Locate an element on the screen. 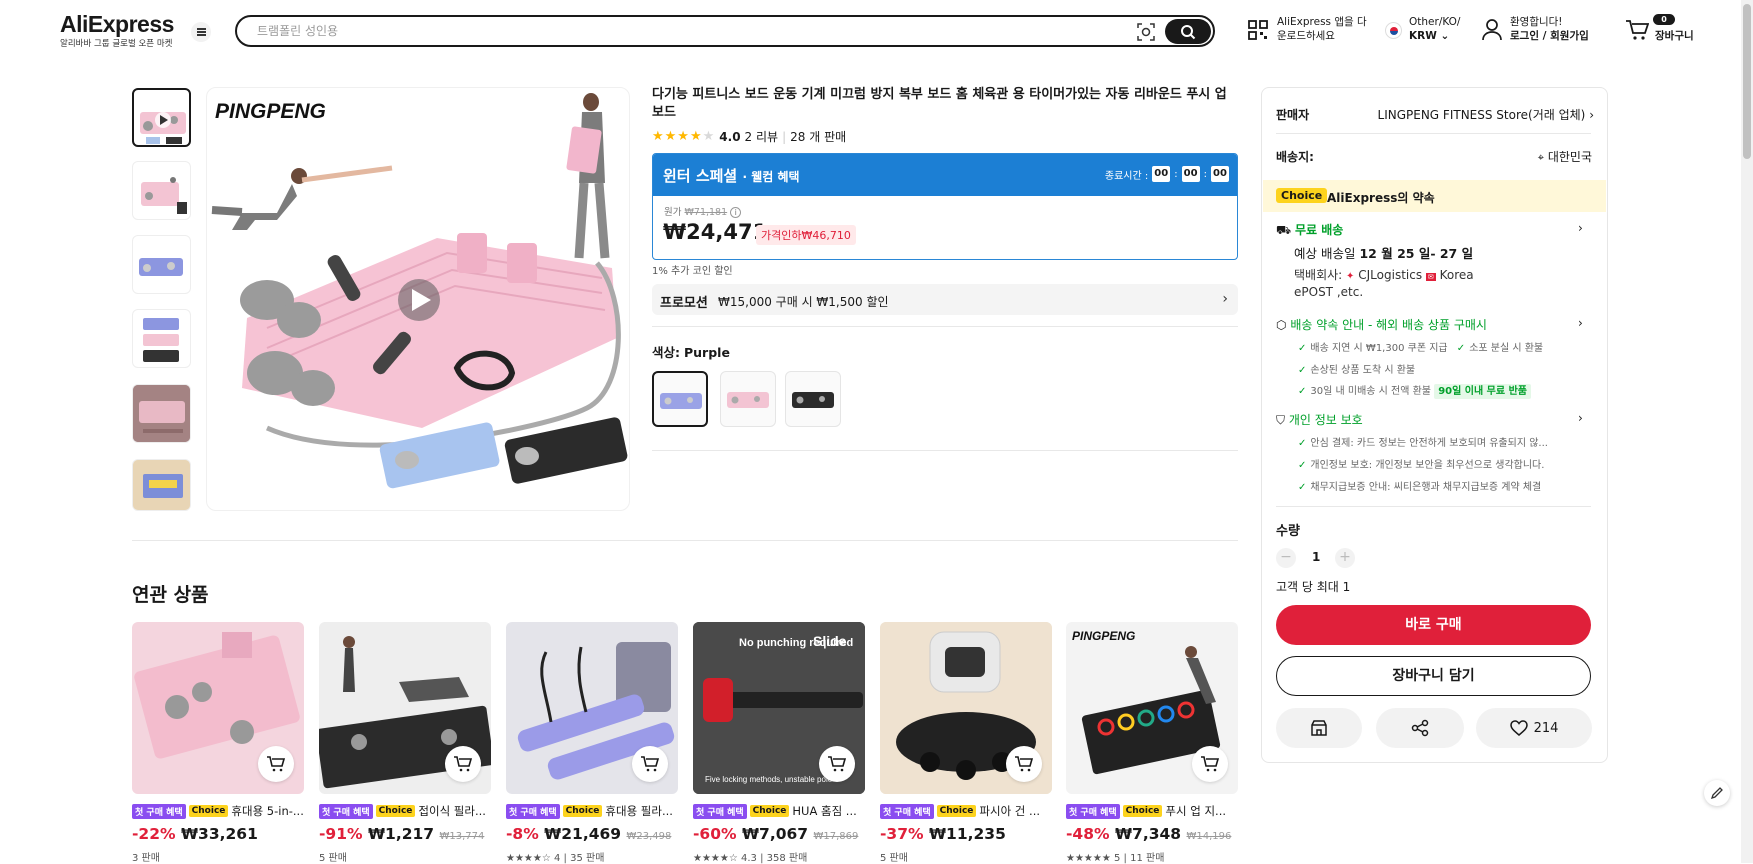 Image resolution: width=1753 pixels, height=864 pixels. image-caption-3: Five locking methods, unstable pole is located at coordinates (769, 779).